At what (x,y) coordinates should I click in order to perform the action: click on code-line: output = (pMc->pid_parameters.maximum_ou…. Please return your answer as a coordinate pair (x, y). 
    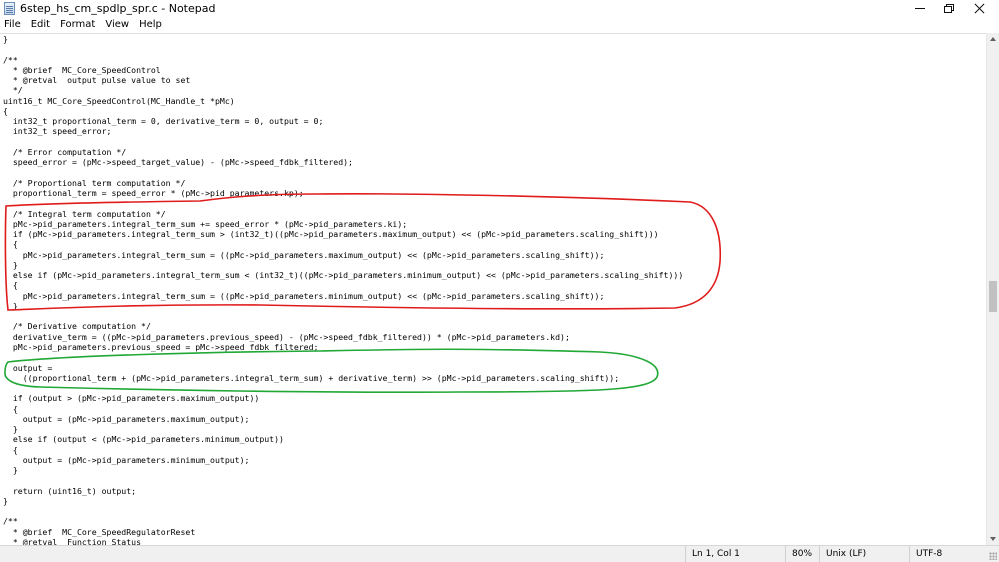
    Looking at the image, I should click on (126, 418).